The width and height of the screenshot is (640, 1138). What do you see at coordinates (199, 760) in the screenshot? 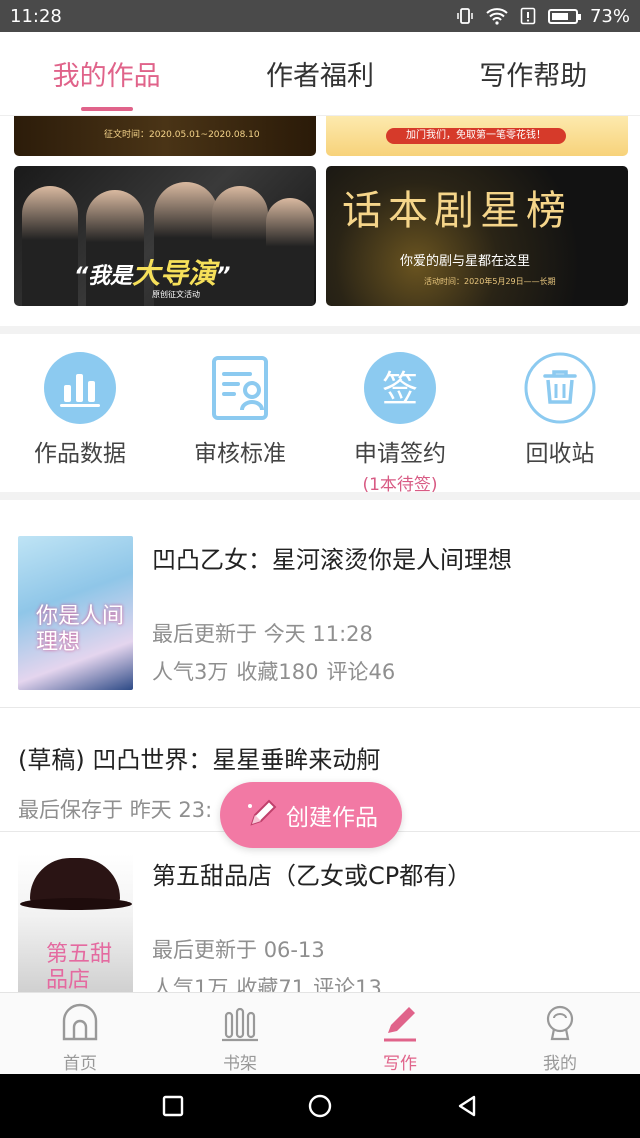
I see `draft-title: (草稿) 凹凸世界：星星垂眸来动舸` at bounding box center [199, 760].